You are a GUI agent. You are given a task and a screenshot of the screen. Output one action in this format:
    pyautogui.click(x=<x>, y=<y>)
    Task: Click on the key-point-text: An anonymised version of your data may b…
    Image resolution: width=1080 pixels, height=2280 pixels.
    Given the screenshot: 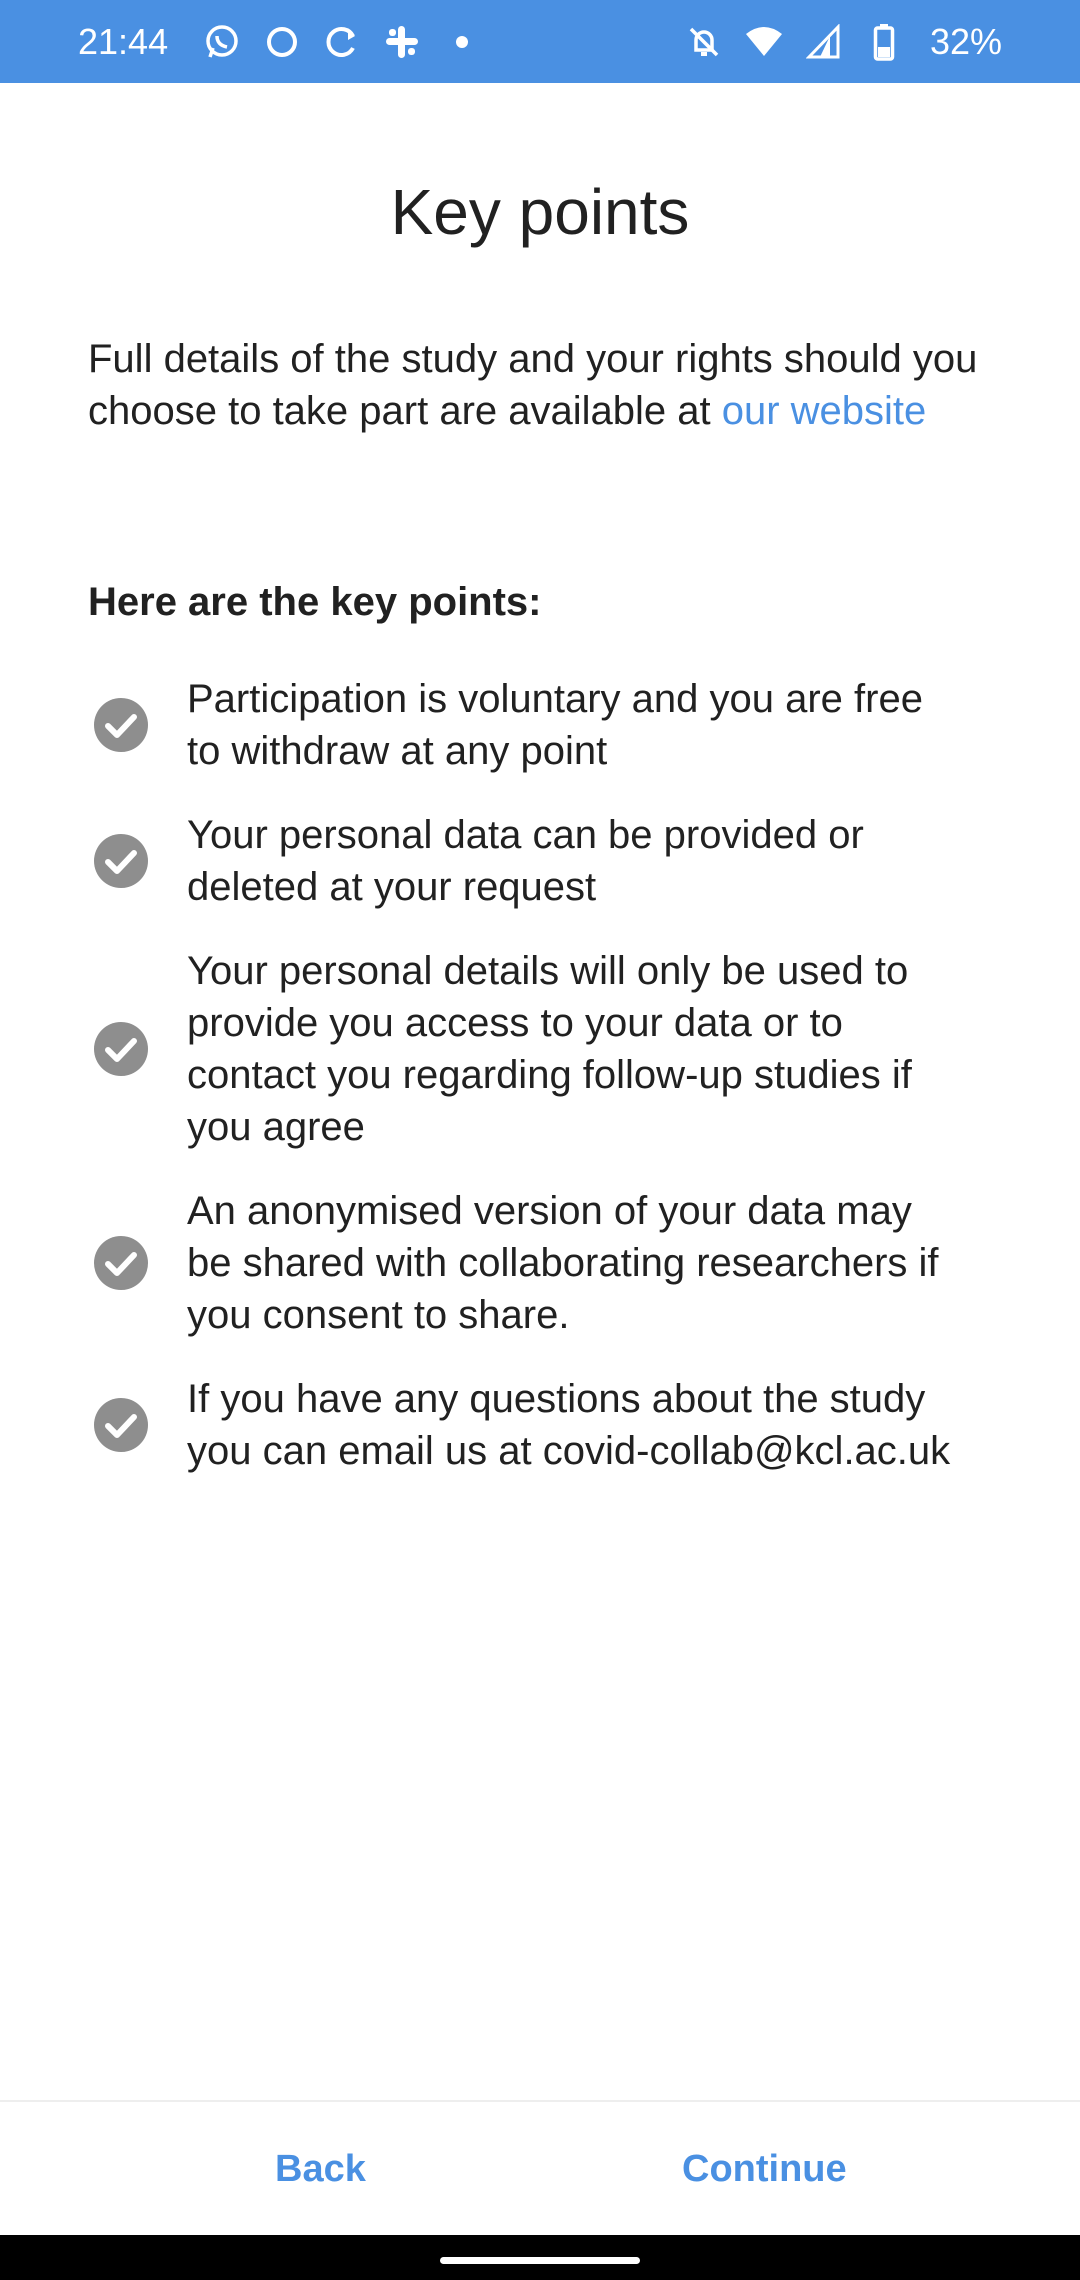 What is the action you would take?
    pyautogui.click(x=563, y=1263)
    